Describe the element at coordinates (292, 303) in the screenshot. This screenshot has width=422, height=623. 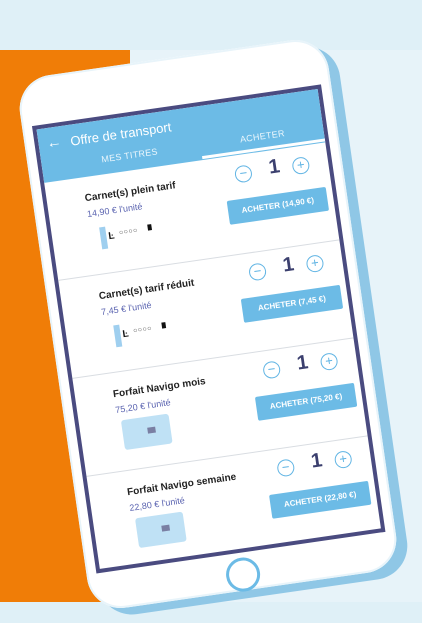
I see `buy-button: ACHETER (7,45 €)` at that location.